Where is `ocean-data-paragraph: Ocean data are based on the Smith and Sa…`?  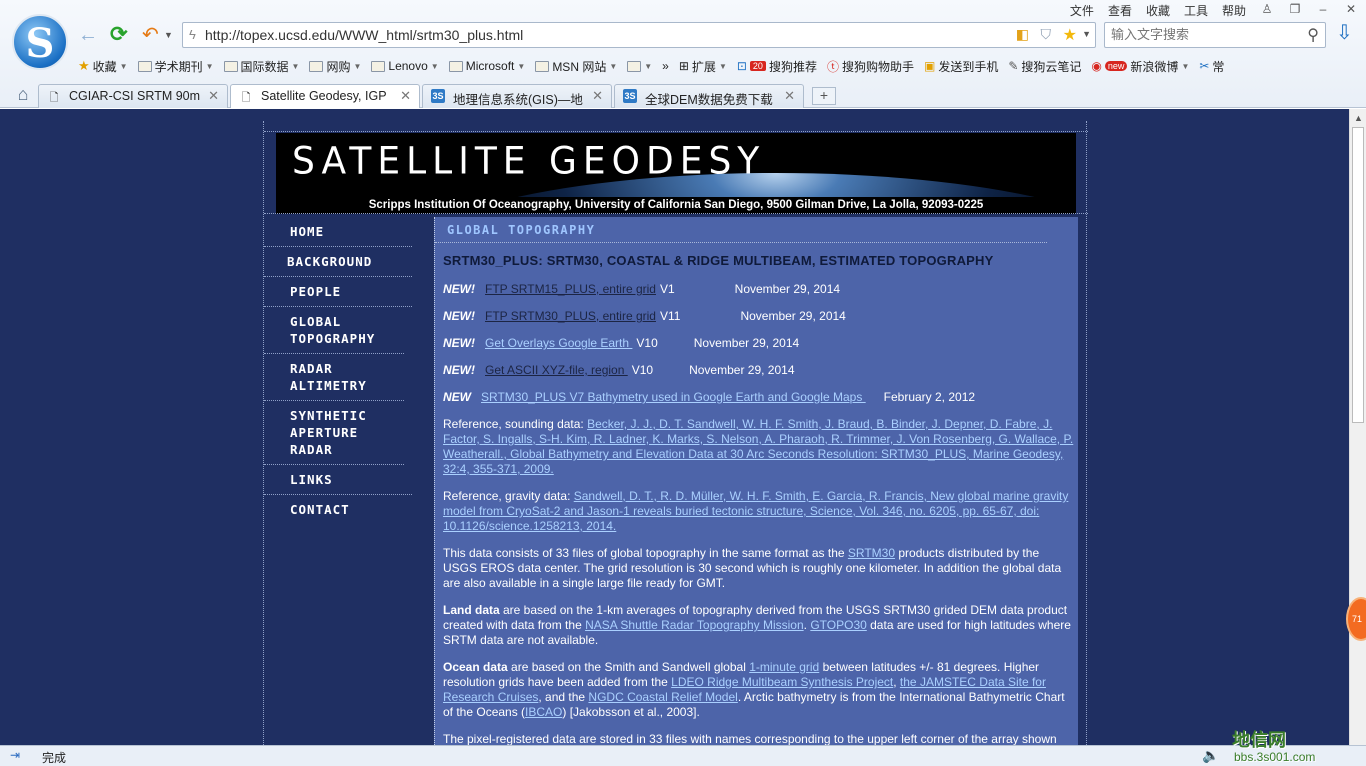 ocean-data-paragraph: Ocean data are based on the Smith and Sa… is located at coordinates (759, 690).